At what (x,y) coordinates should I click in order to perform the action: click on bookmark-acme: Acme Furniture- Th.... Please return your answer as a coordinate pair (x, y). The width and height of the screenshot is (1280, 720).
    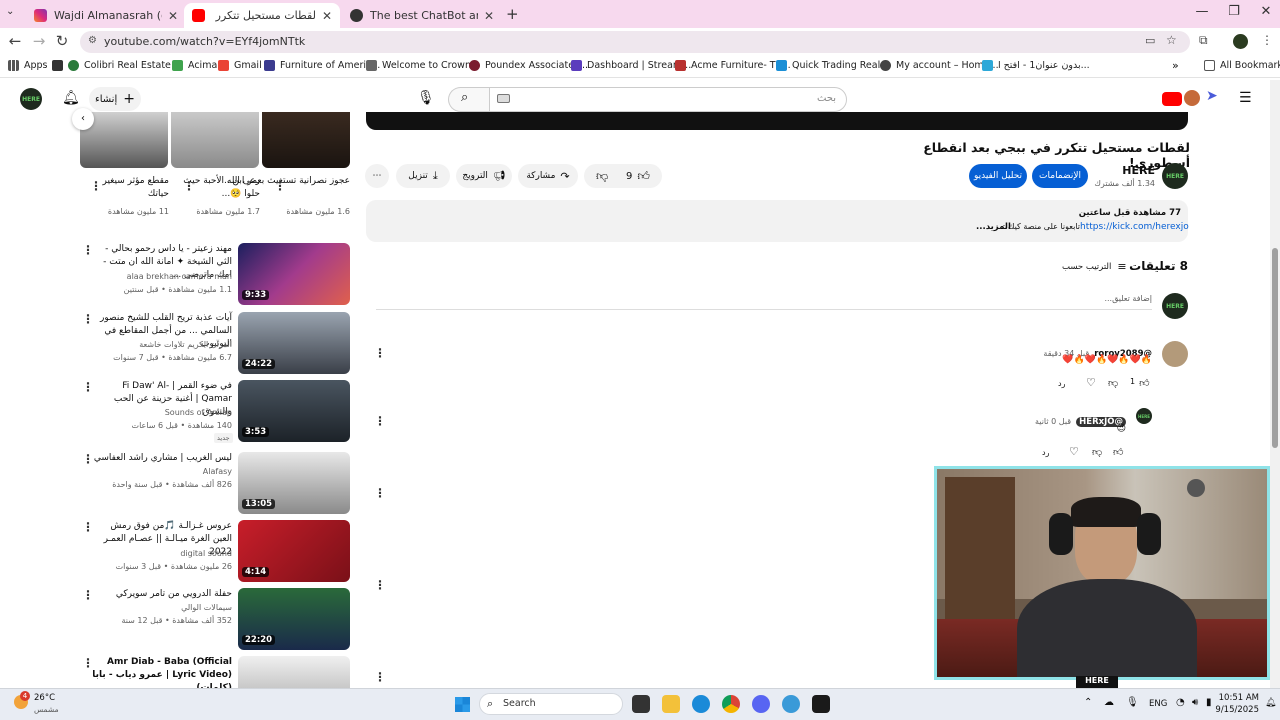
    Looking at the image, I should click on (733, 65).